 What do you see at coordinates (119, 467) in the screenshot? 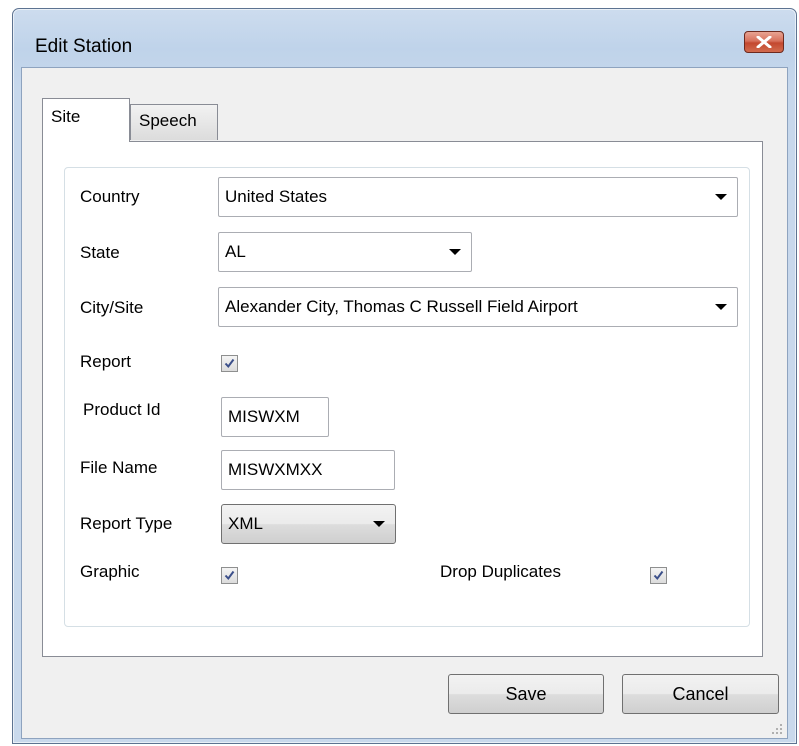
I see `file-name-label: File Name` at bounding box center [119, 467].